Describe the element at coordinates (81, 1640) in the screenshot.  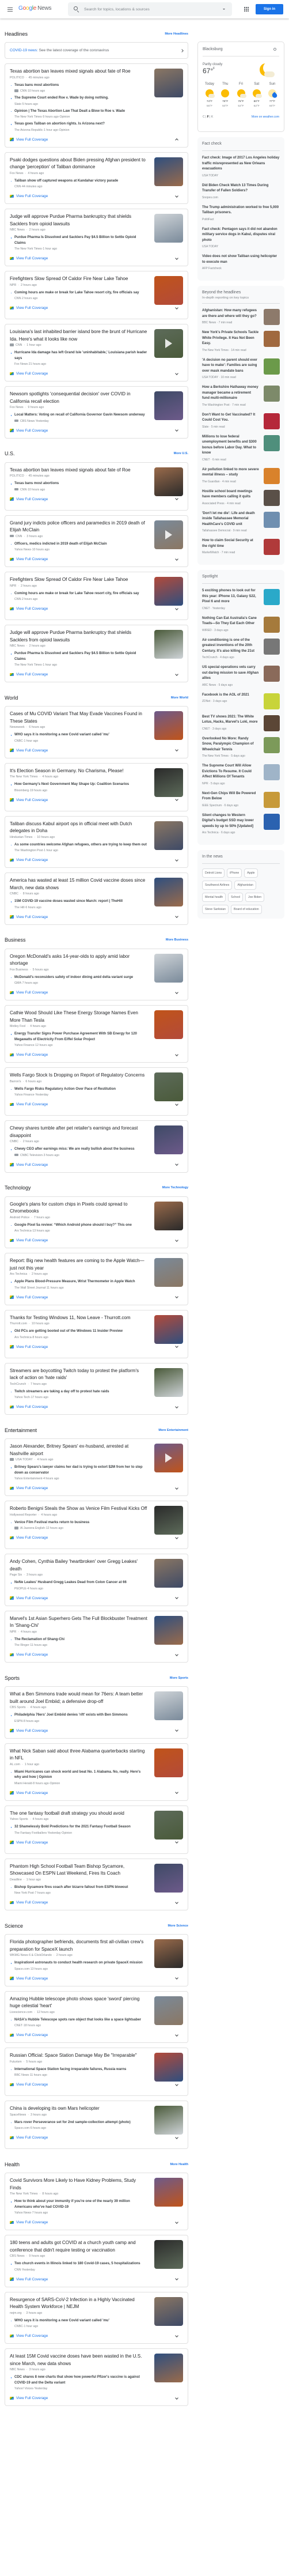
I see `related-story-headline: The Reclamation of Shang-Chi` at that location.